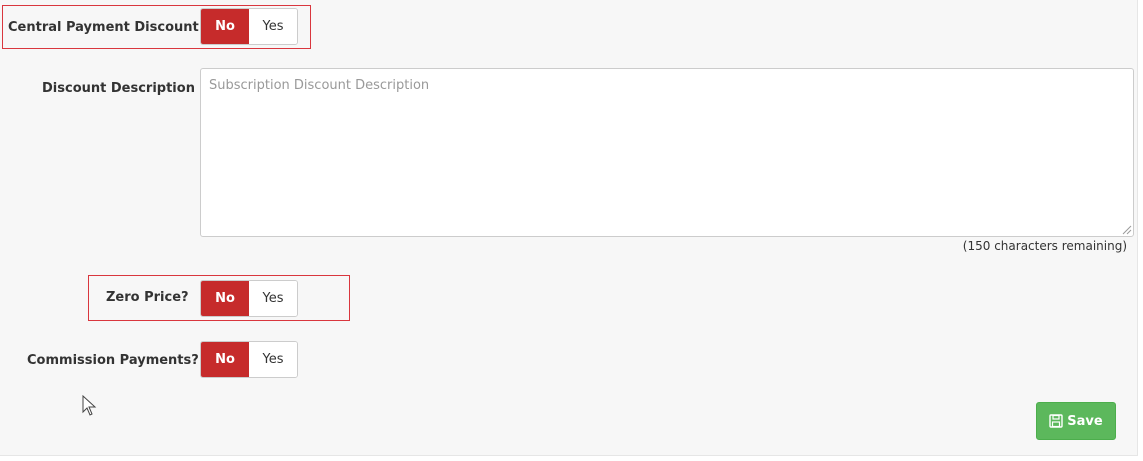 This screenshot has height=461, width=1143. Describe the element at coordinates (273, 298) in the screenshot. I see `zero-price-yes: Yes` at that location.